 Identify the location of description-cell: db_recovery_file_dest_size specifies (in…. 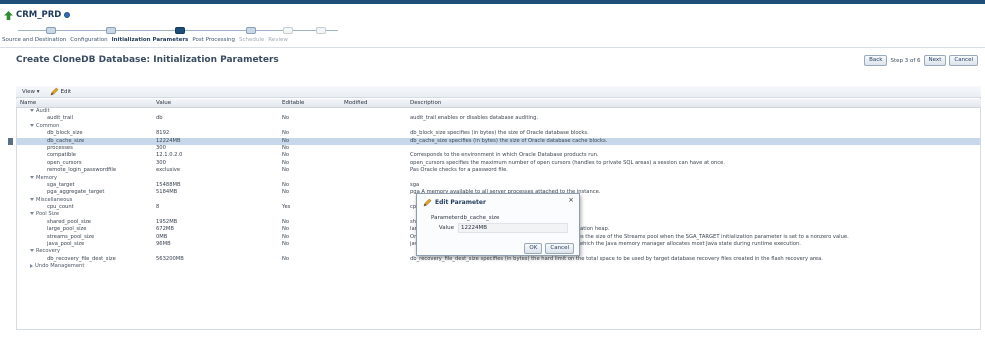
(616, 258).